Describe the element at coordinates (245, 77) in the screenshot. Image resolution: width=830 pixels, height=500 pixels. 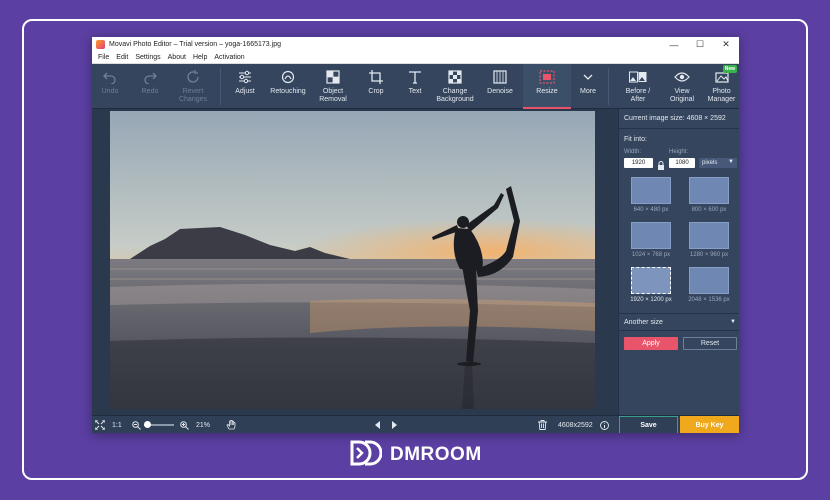
I see `sliders-icon` at that location.